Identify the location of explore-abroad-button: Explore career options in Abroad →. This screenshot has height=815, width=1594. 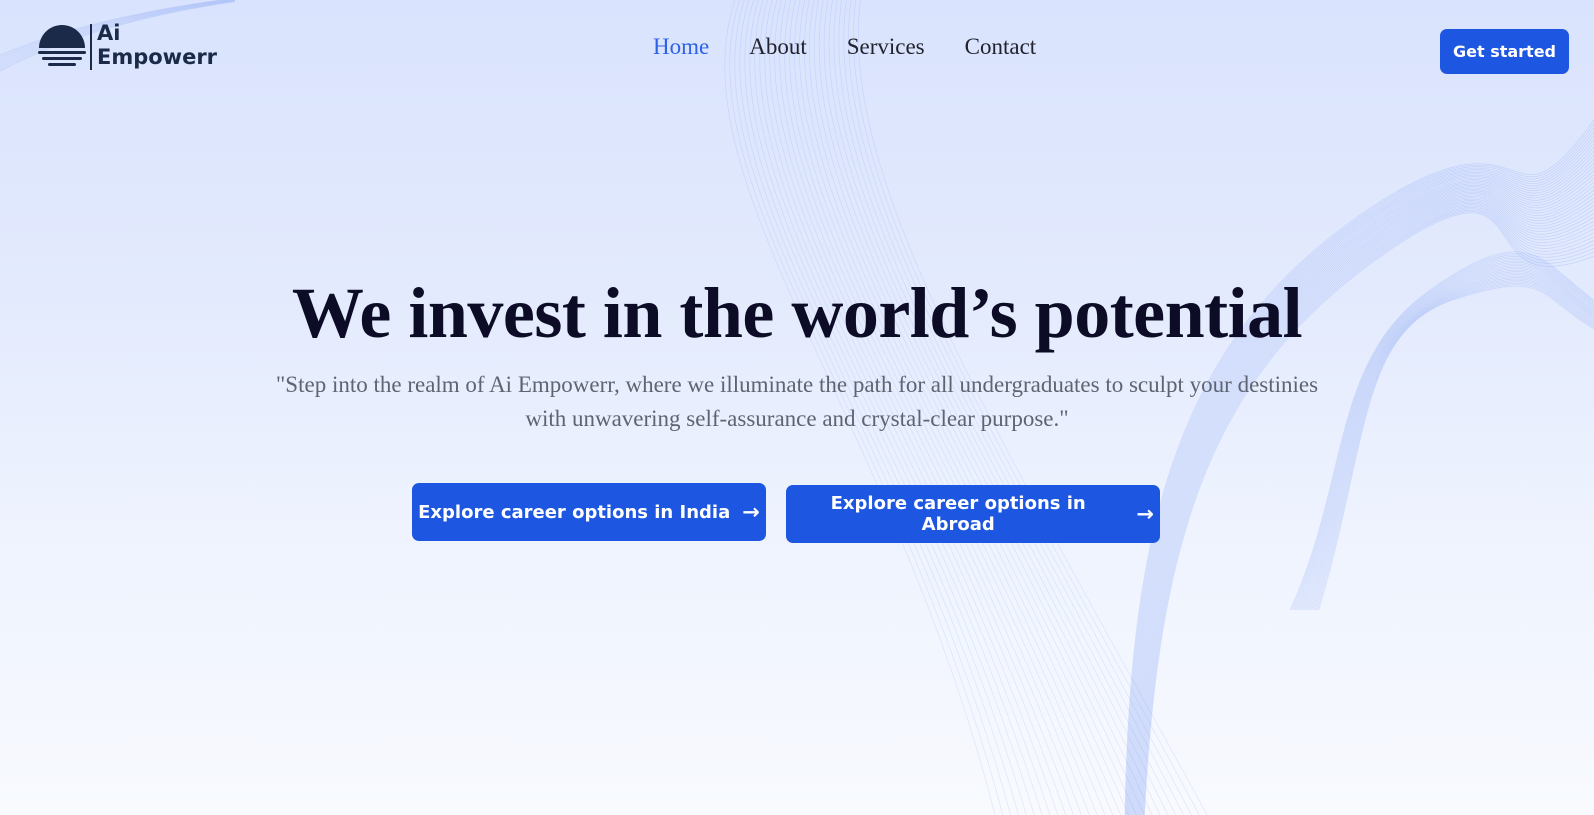
(973, 514).